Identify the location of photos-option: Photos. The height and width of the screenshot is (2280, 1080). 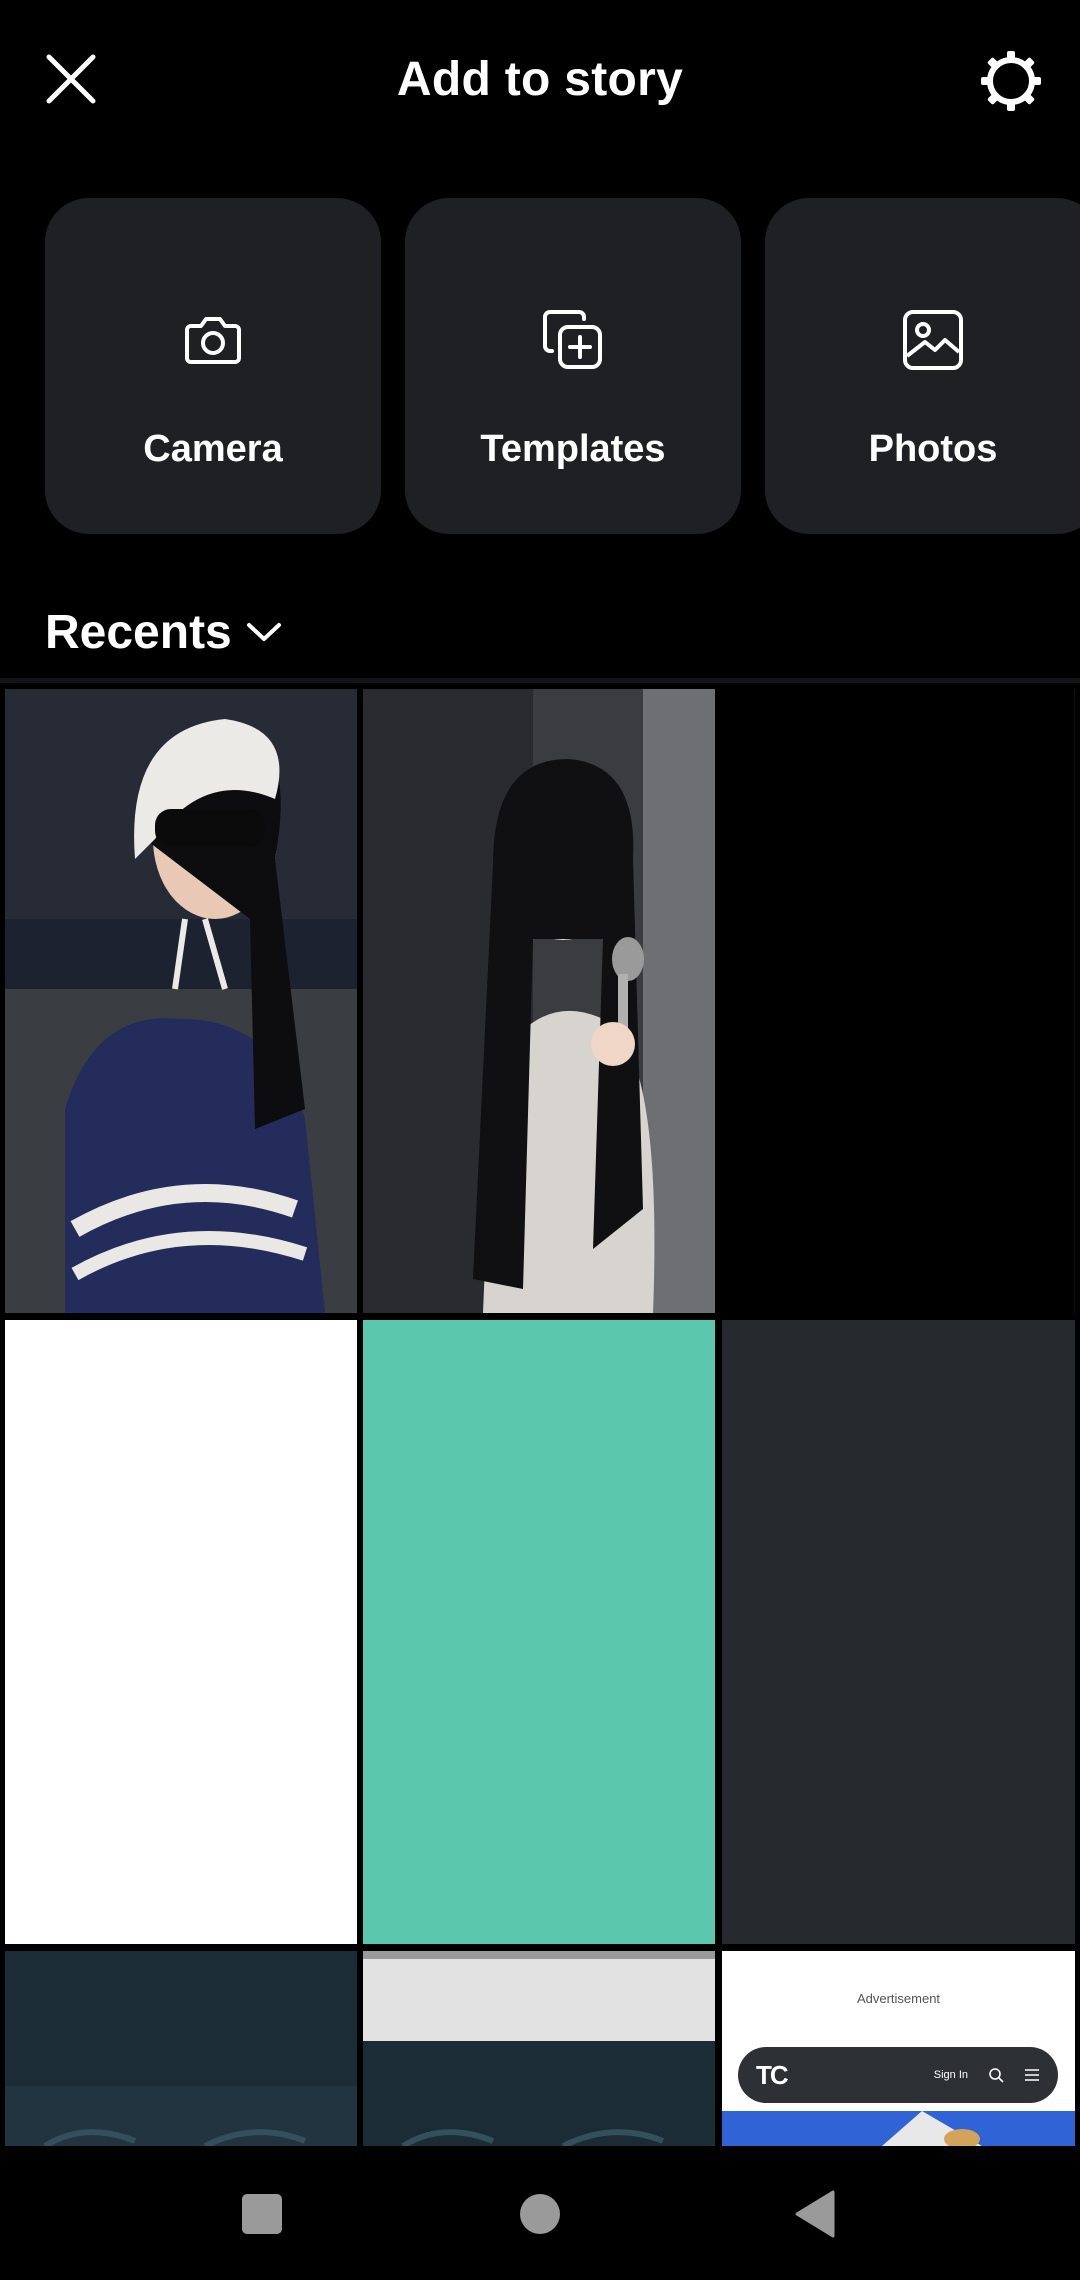
(922, 366).